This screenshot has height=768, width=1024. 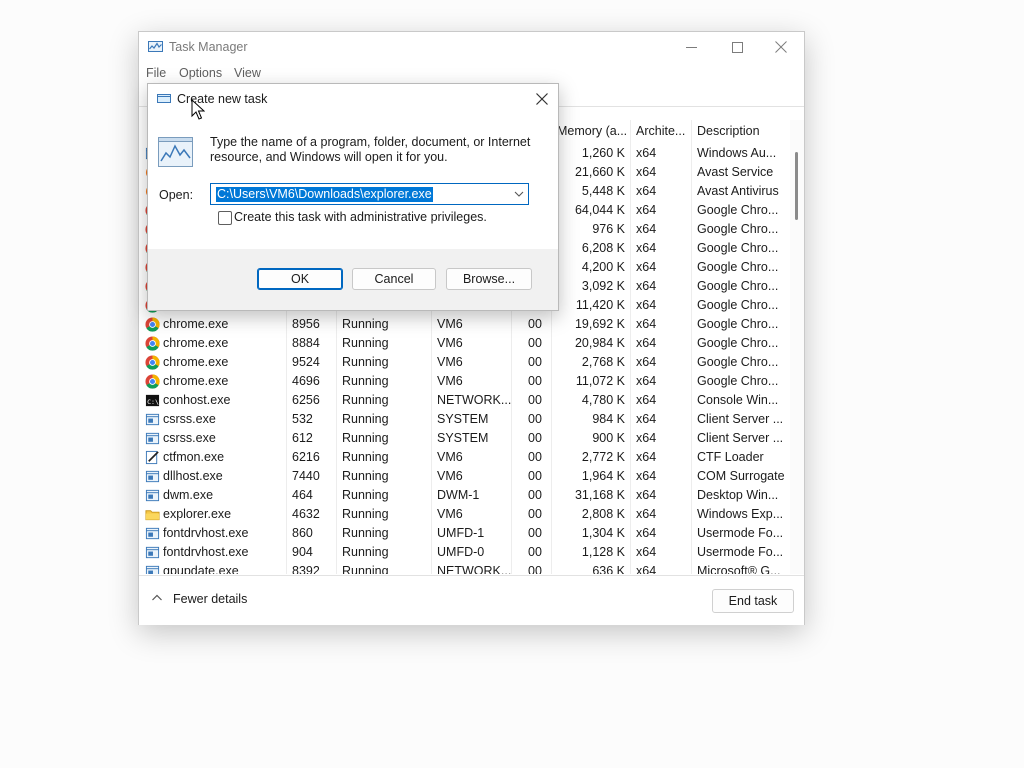 What do you see at coordinates (306, 362) in the screenshot?
I see `cell-pid: 9524` at bounding box center [306, 362].